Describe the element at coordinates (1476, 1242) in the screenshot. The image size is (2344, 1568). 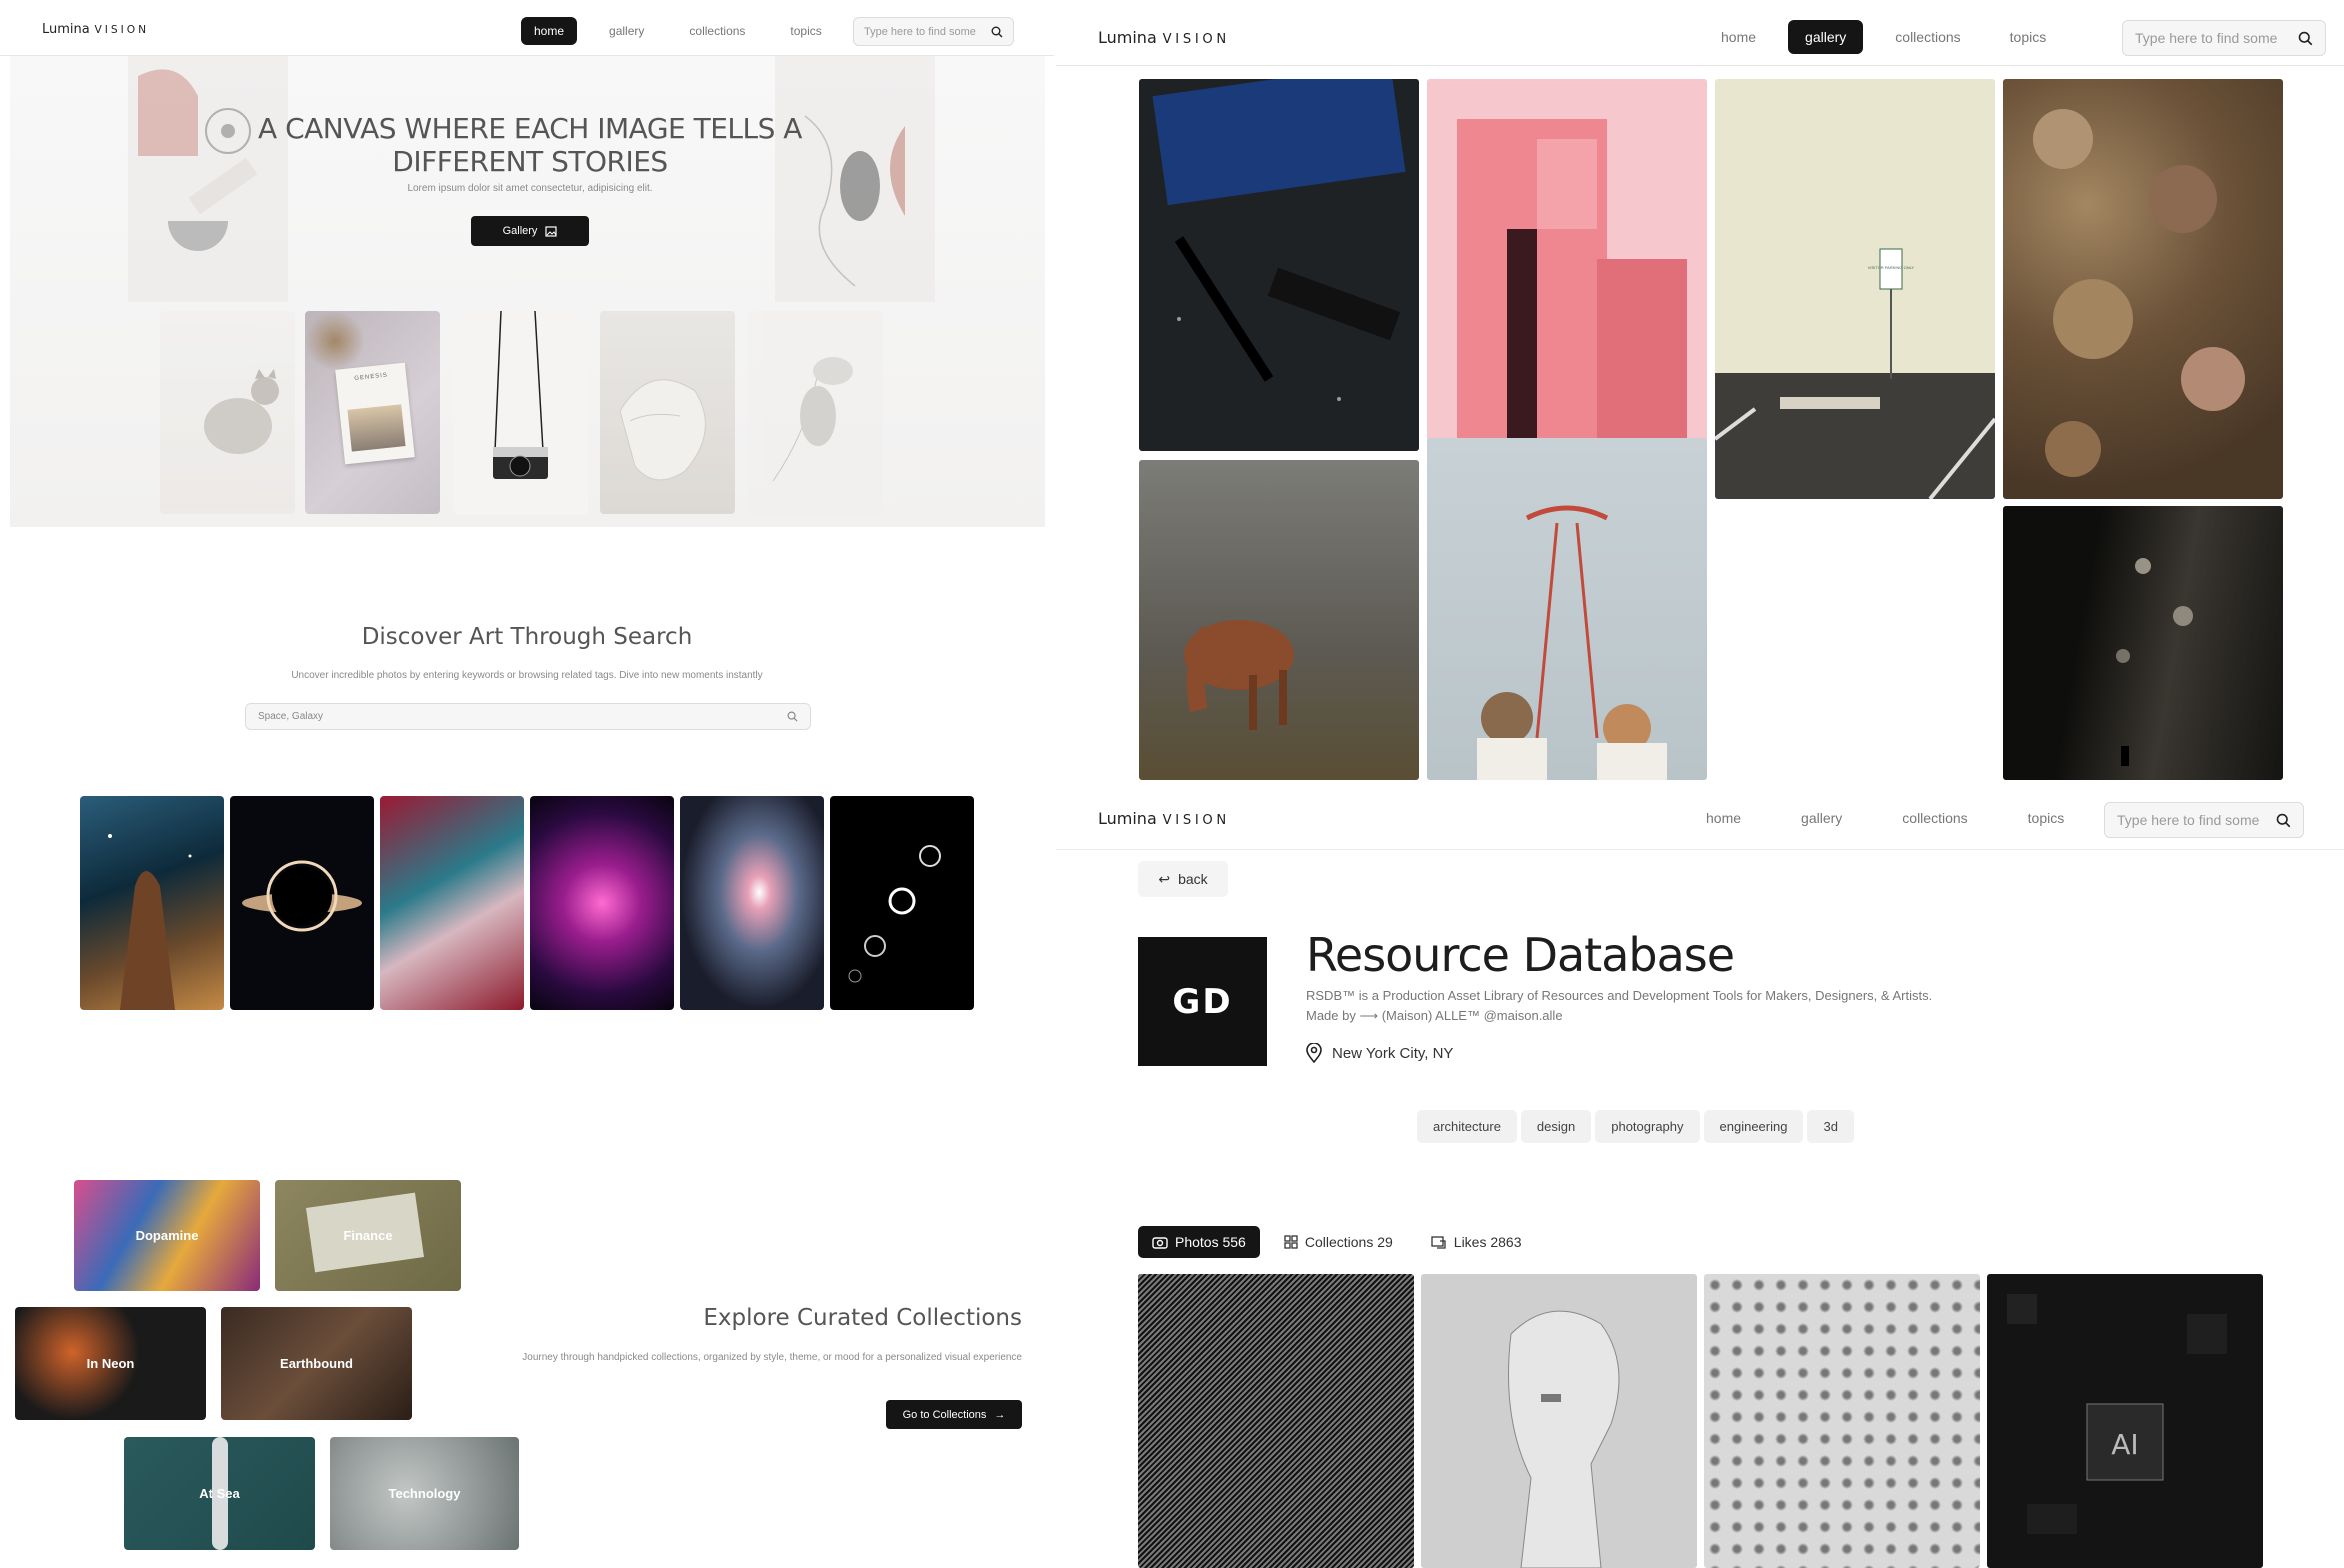
I see `tab-likes: Likes 2863` at that location.